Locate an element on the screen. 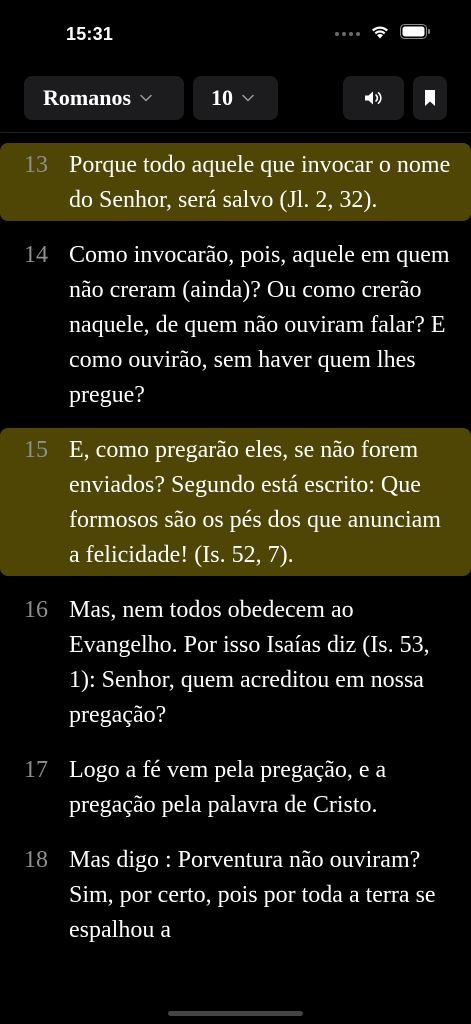  wifi-icon is located at coordinates (380, 31).